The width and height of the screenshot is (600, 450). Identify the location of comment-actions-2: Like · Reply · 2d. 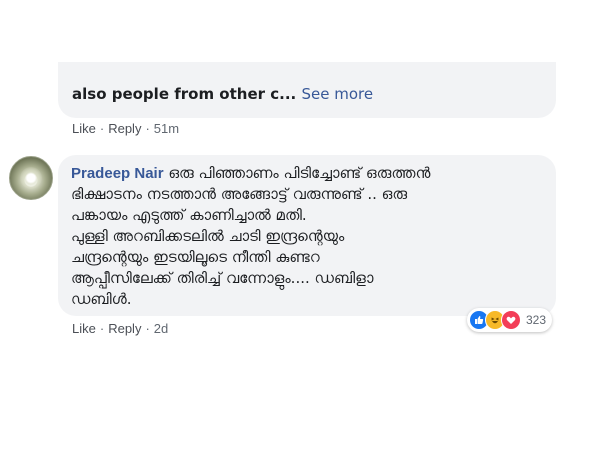
(120, 328).